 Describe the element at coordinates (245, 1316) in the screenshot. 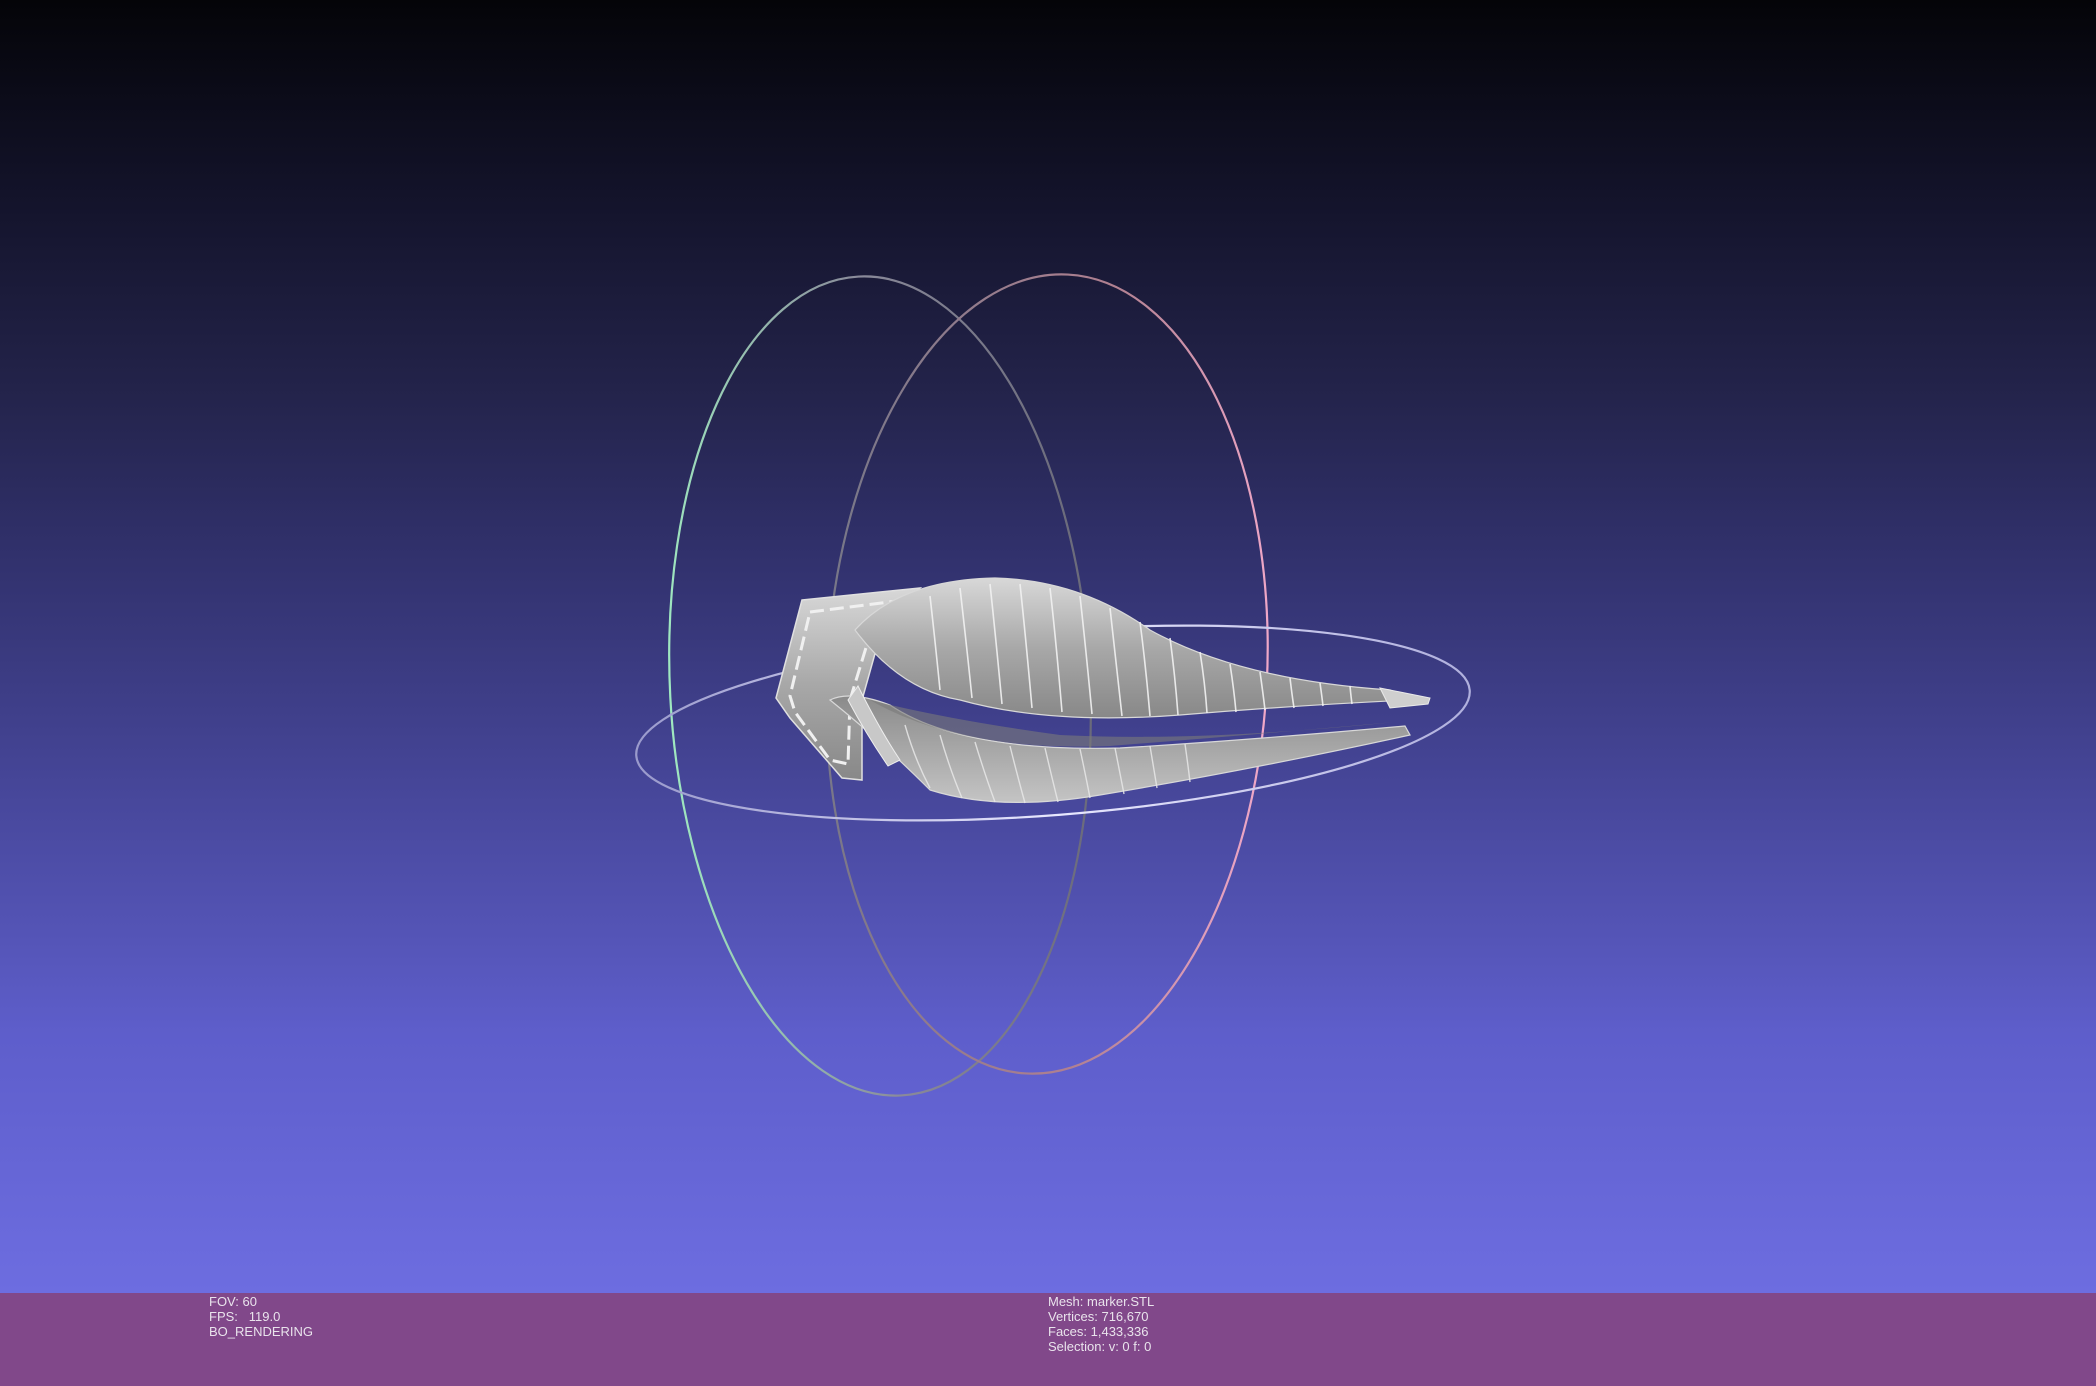

I see `fps-label: FPS: 119.0` at that location.